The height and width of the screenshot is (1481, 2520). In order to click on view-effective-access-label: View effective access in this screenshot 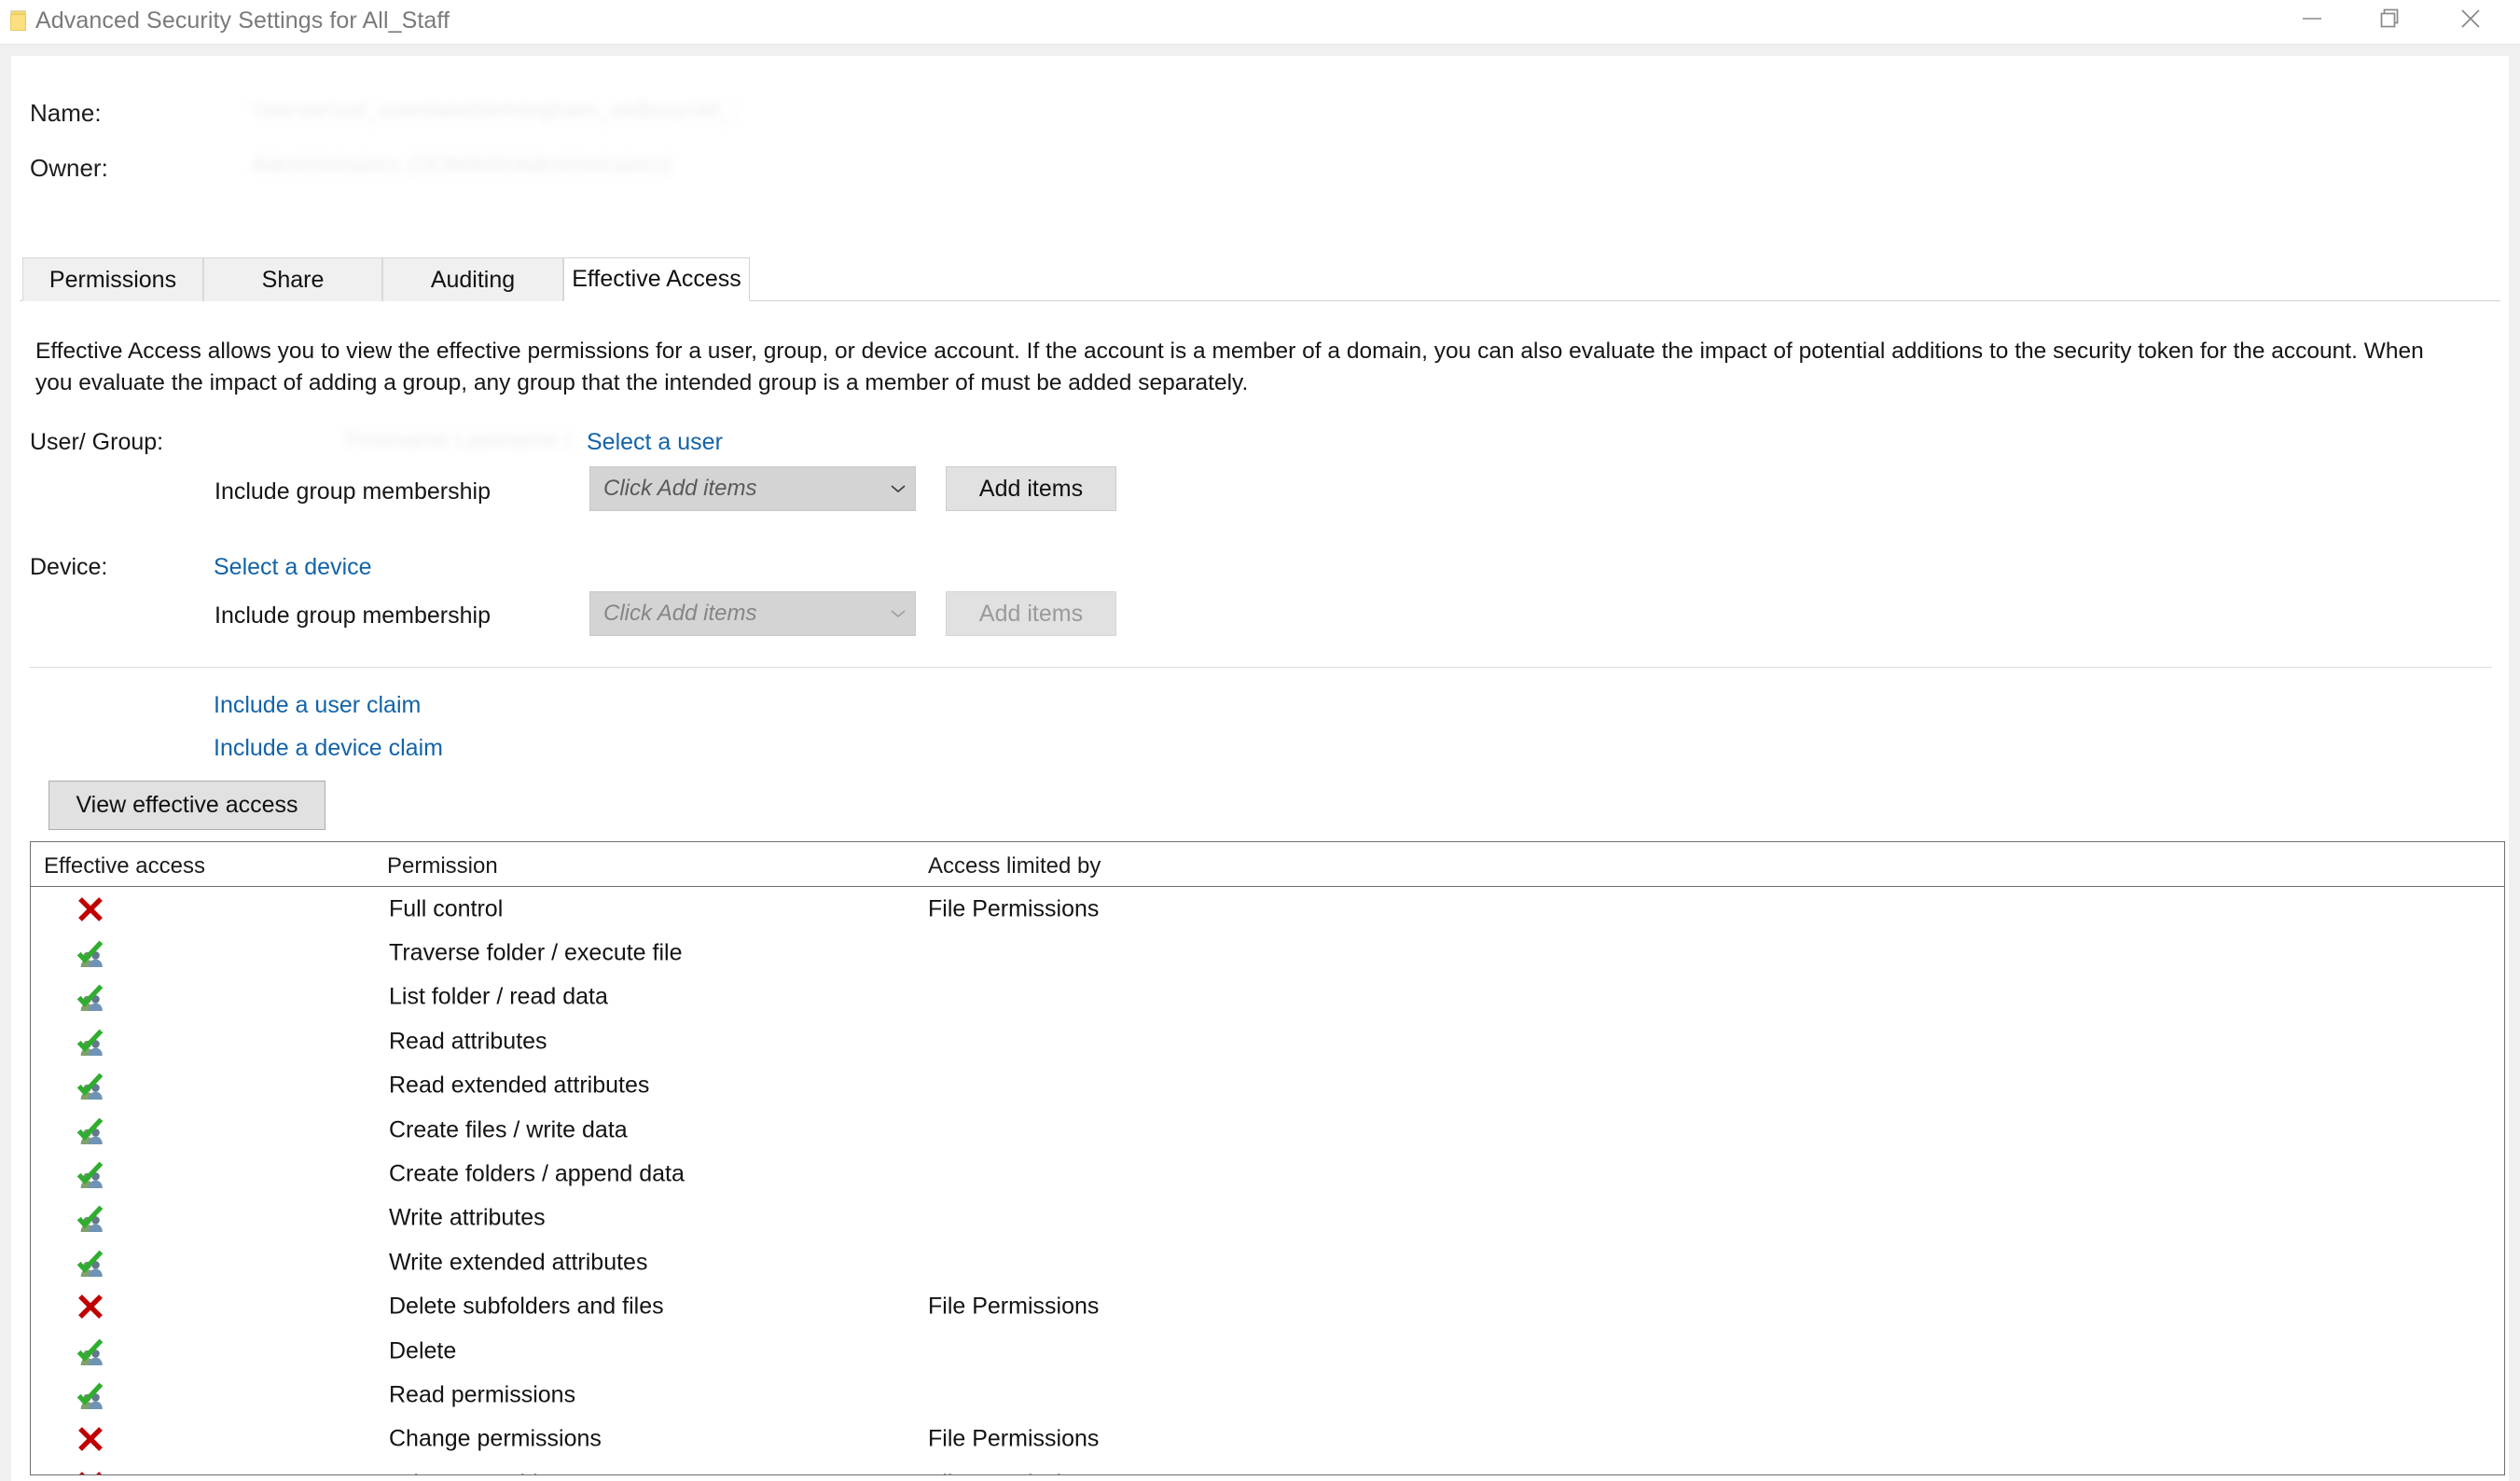, I will do `click(187, 805)`.